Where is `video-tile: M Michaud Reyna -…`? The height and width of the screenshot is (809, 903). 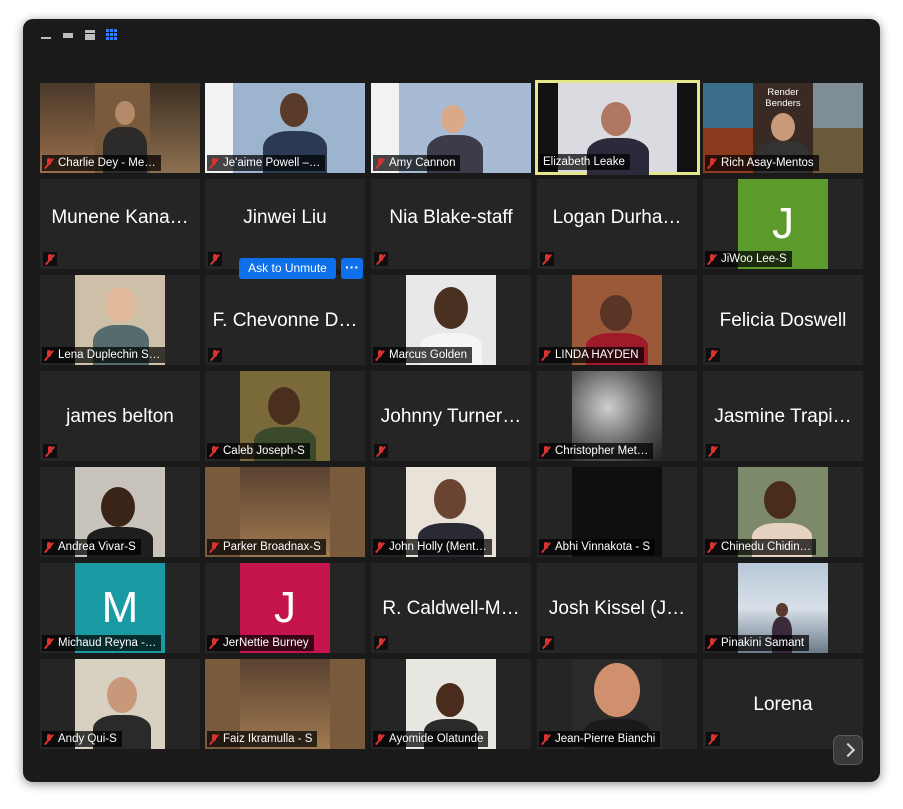 video-tile: M Michaud Reyna -… is located at coordinates (120, 608).